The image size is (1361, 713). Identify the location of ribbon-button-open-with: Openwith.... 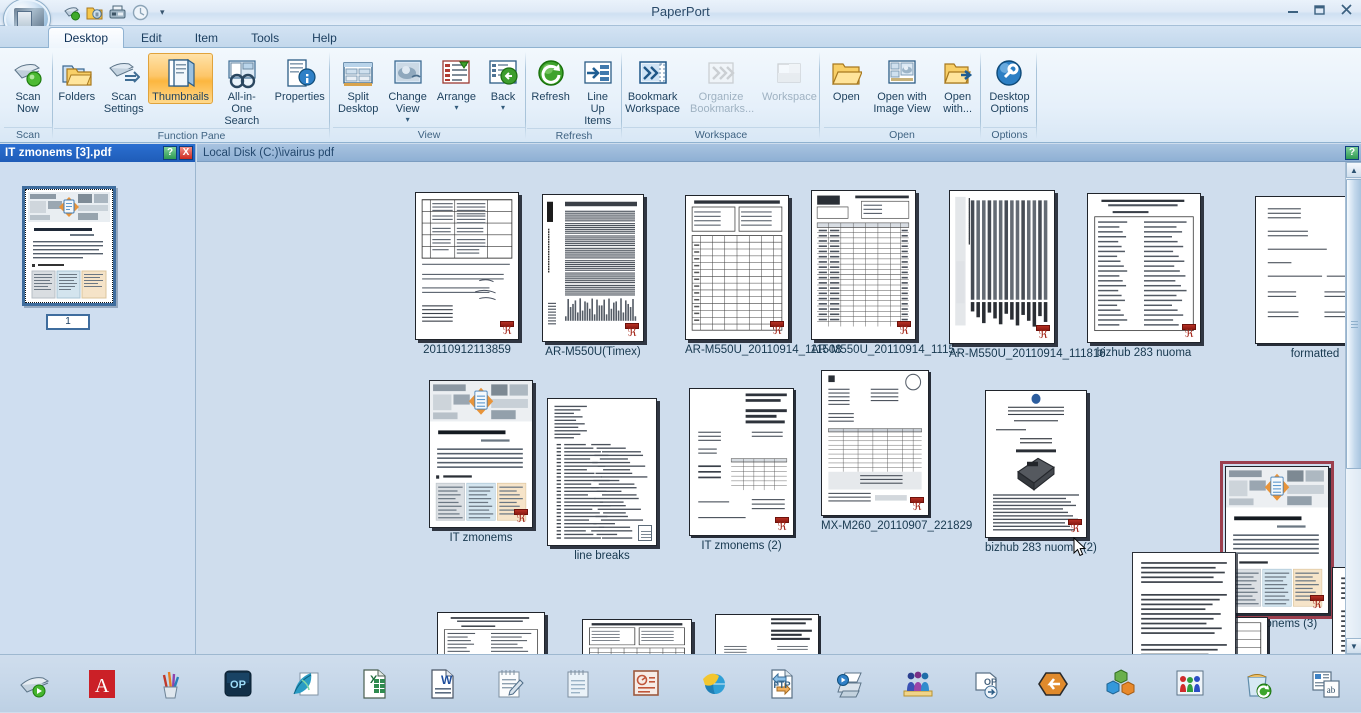
(958, 84).